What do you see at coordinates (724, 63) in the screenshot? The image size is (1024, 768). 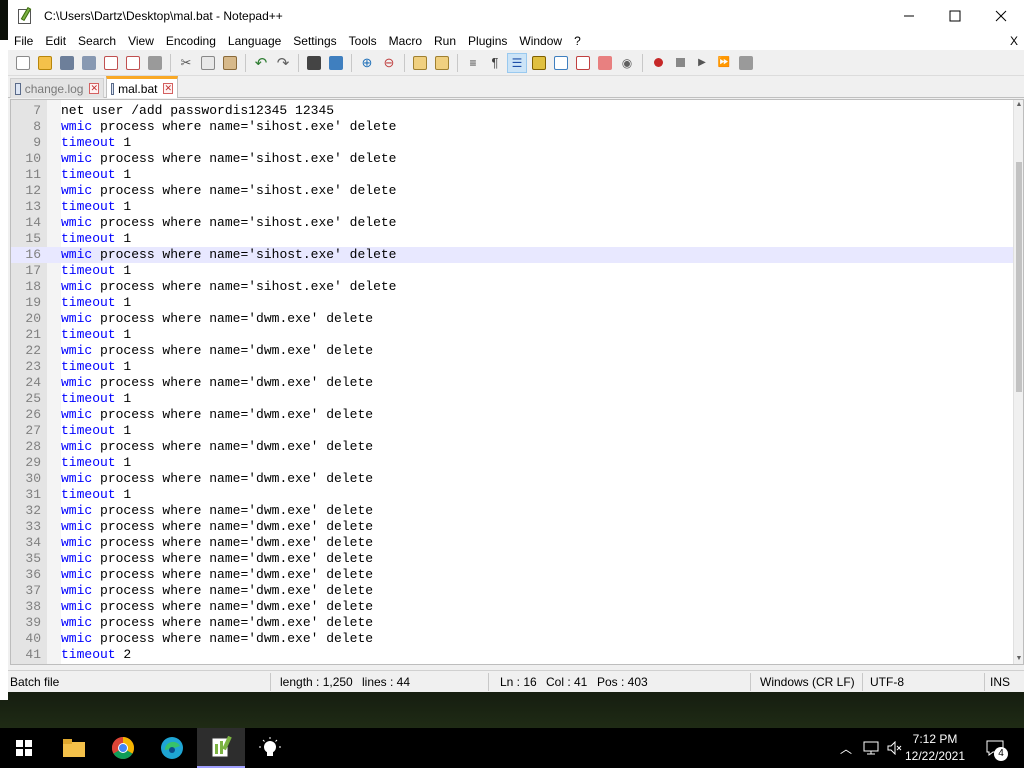 I see `macro-play-multiple-button: ⏩` at bounding box center [724, 63].